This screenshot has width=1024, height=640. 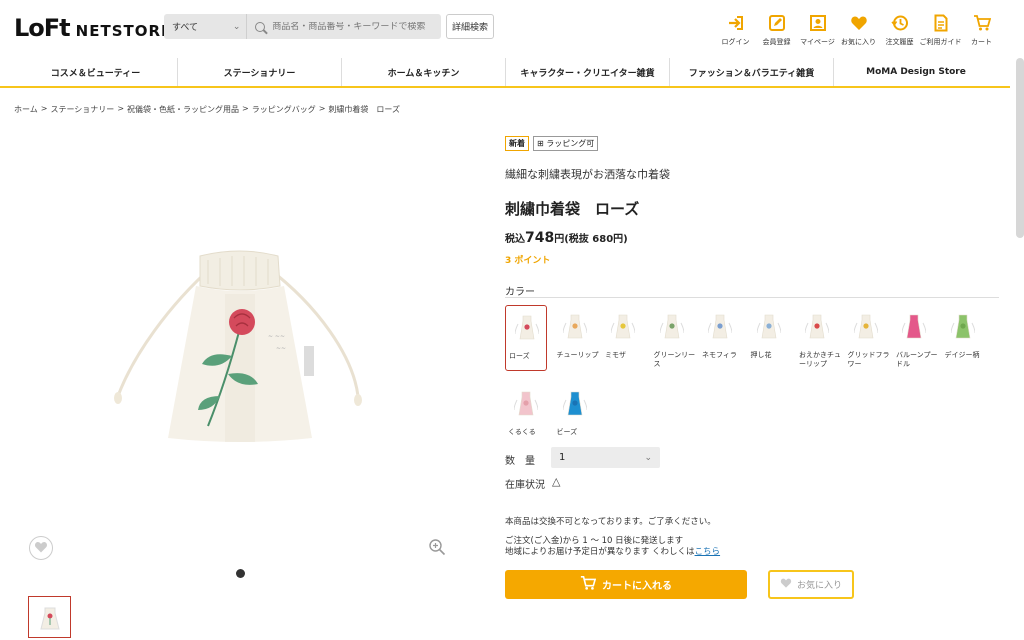 I want to click on mypage-link: マイページ, so click(x=817, y=30).